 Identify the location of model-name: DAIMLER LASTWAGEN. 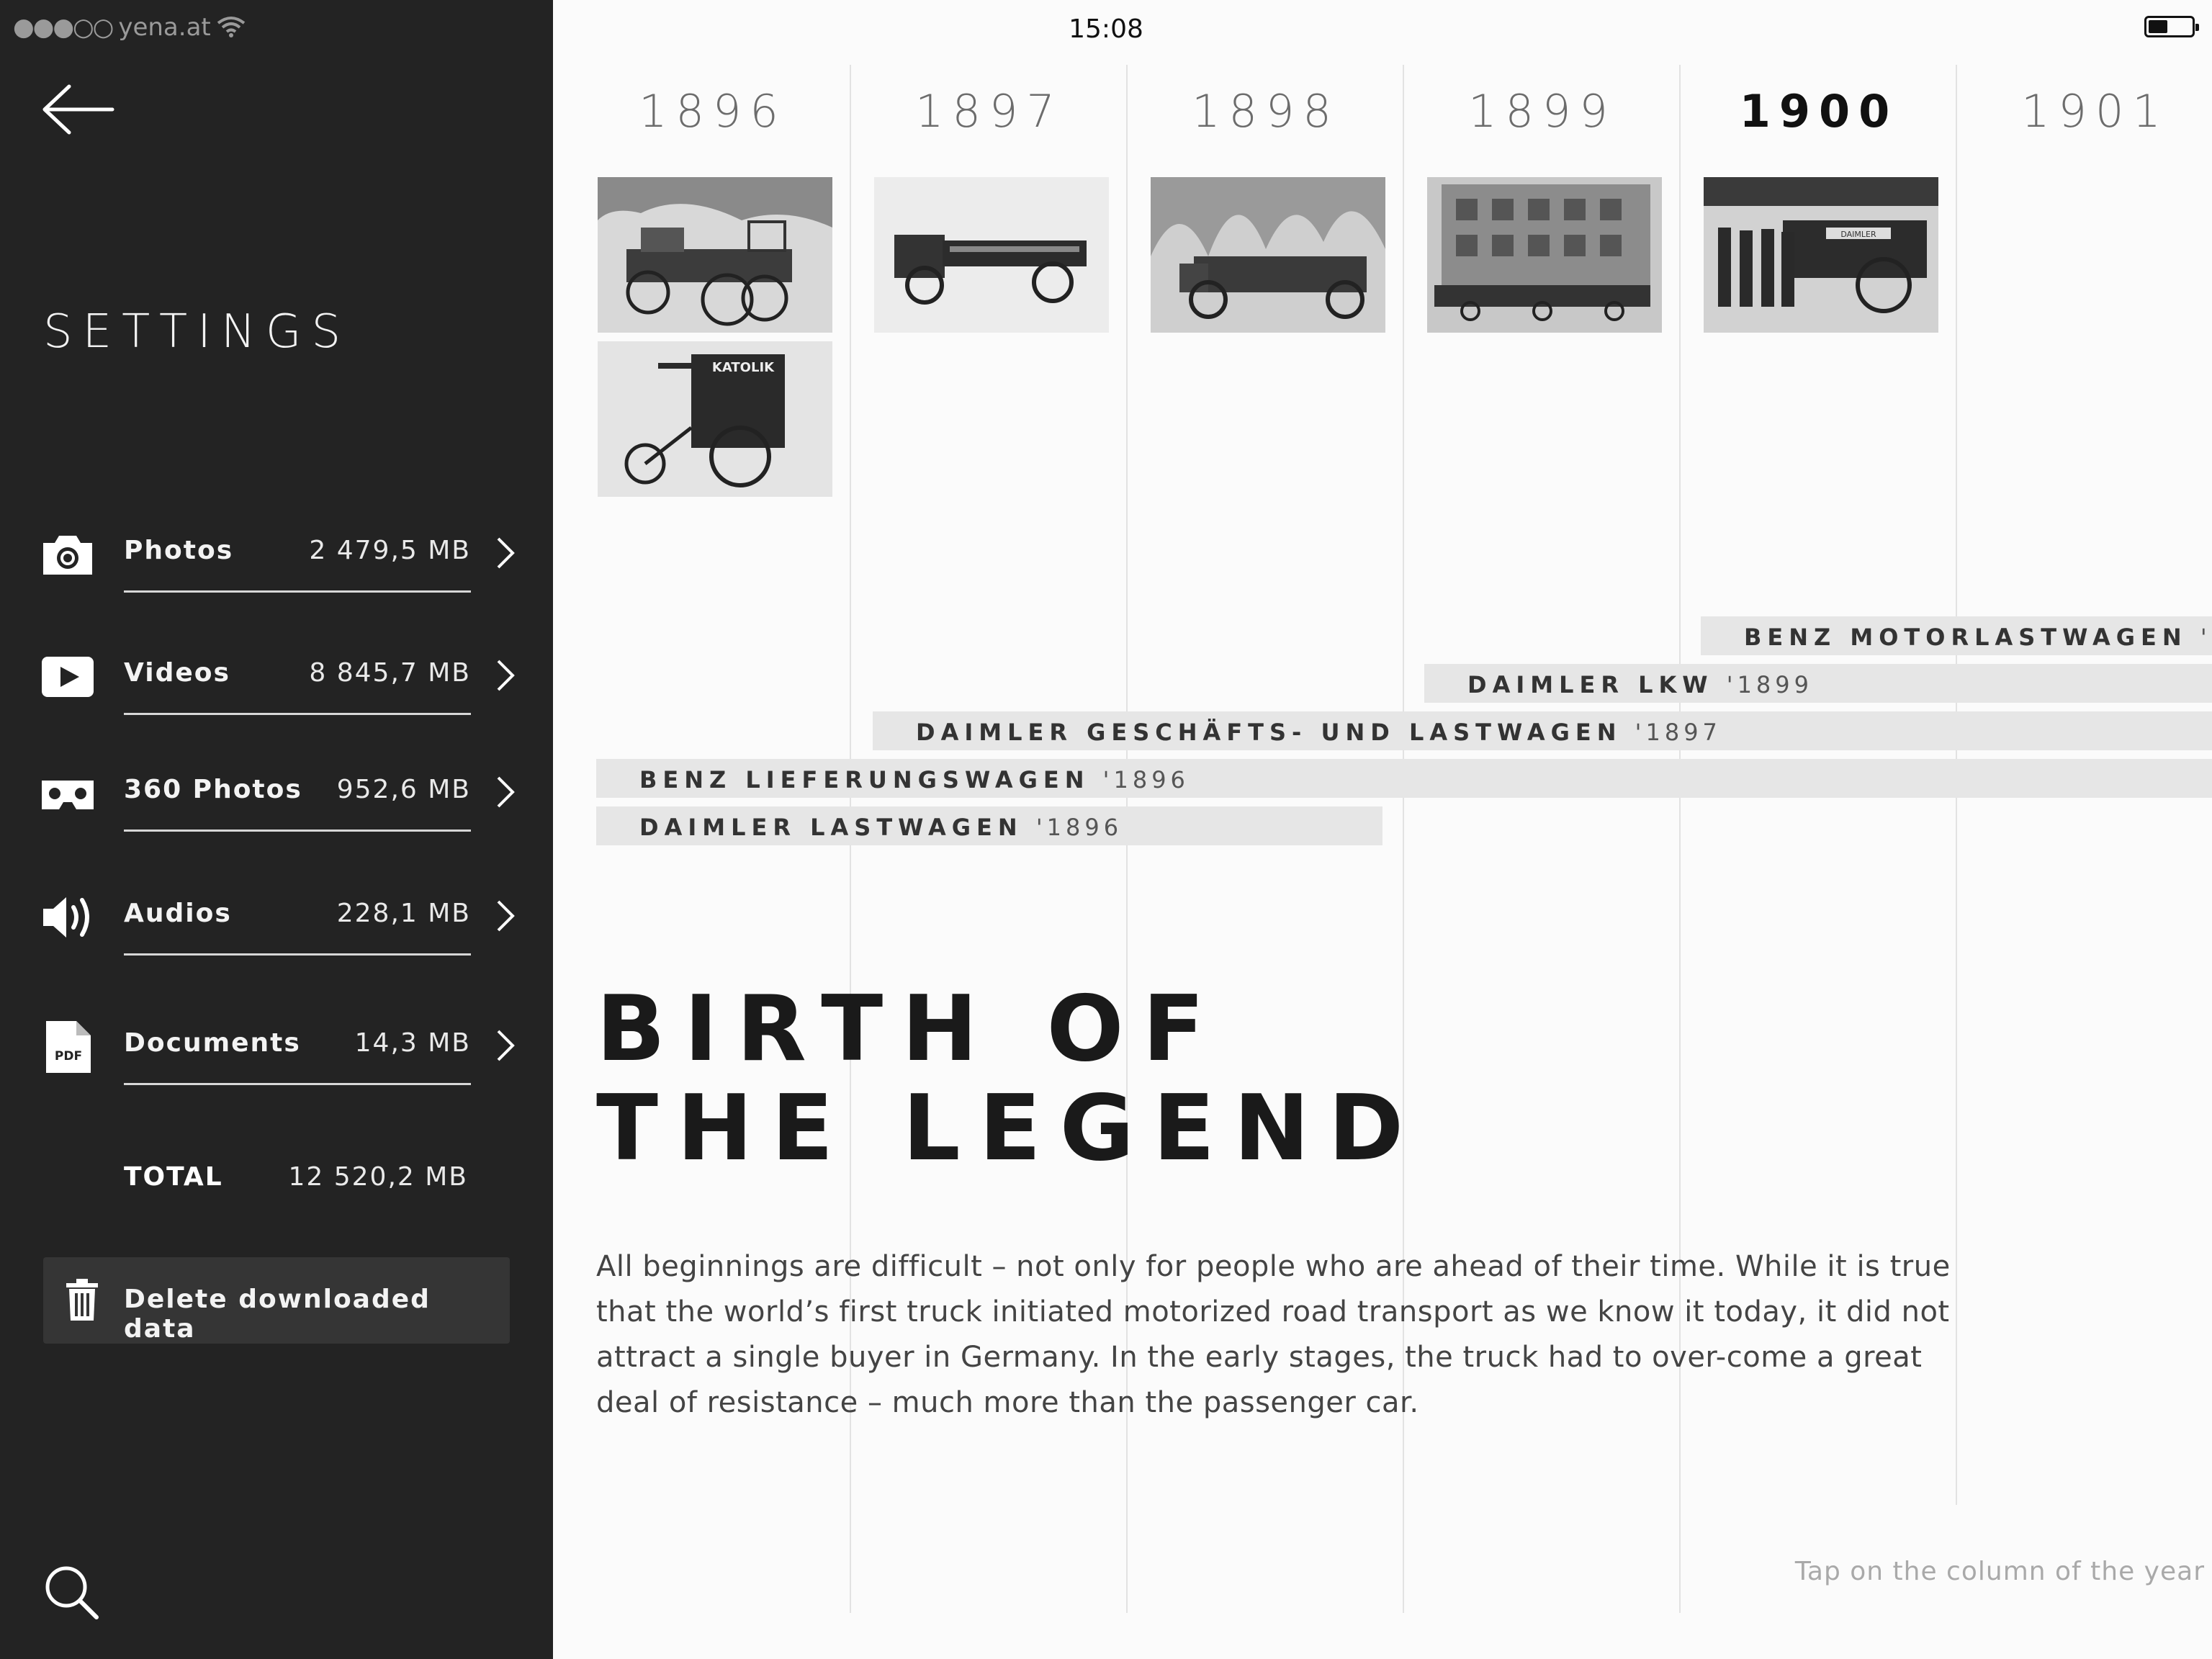
(831, 828).